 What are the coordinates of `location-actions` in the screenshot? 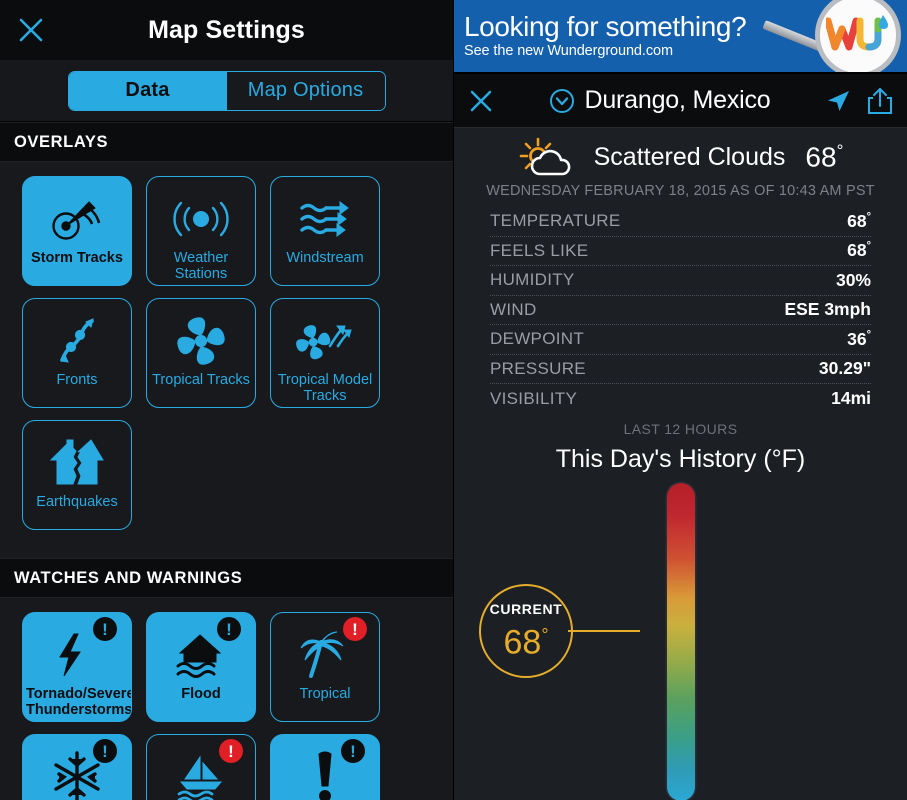 It's located at (859, 101).